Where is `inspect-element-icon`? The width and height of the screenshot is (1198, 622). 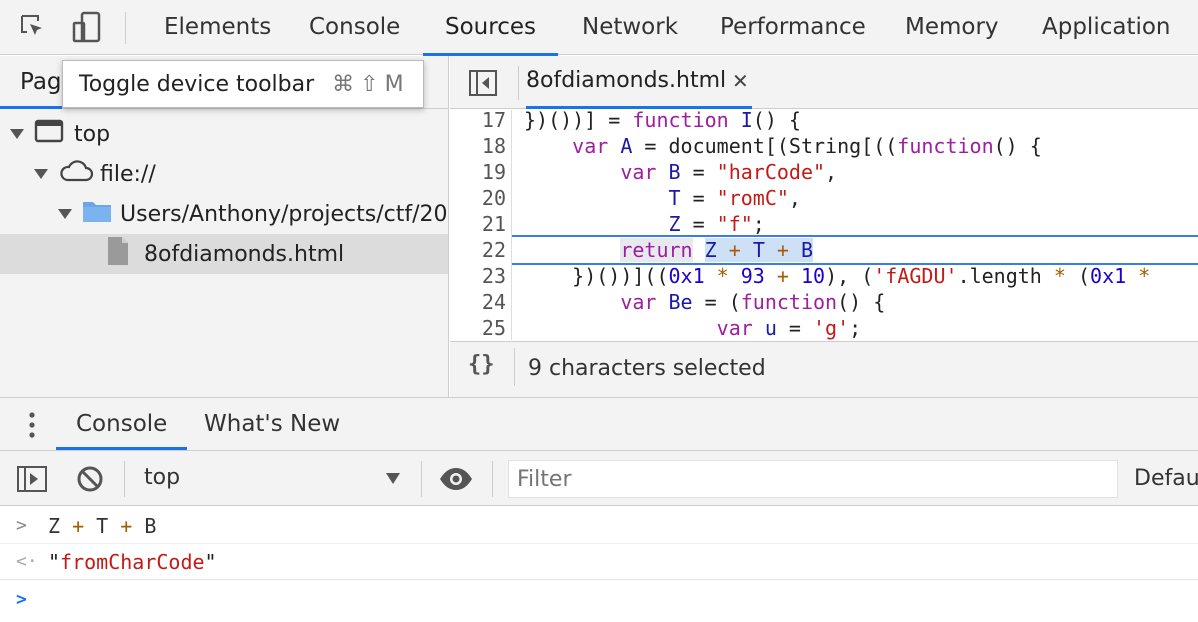
inspect-element-icon is located at coordinates (33, 27).